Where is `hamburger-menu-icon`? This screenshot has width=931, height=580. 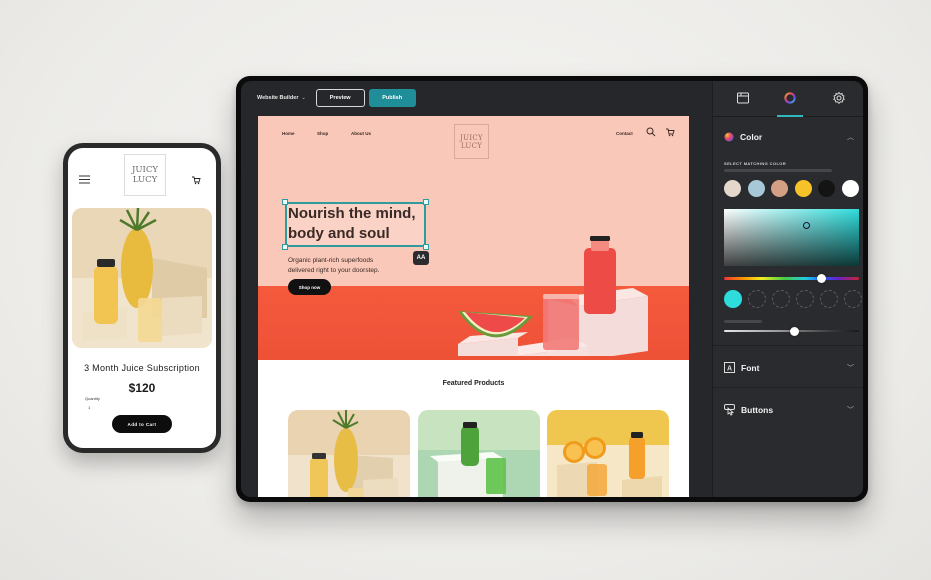 hamburger-menu-icon is located at coordinates (84, 179).